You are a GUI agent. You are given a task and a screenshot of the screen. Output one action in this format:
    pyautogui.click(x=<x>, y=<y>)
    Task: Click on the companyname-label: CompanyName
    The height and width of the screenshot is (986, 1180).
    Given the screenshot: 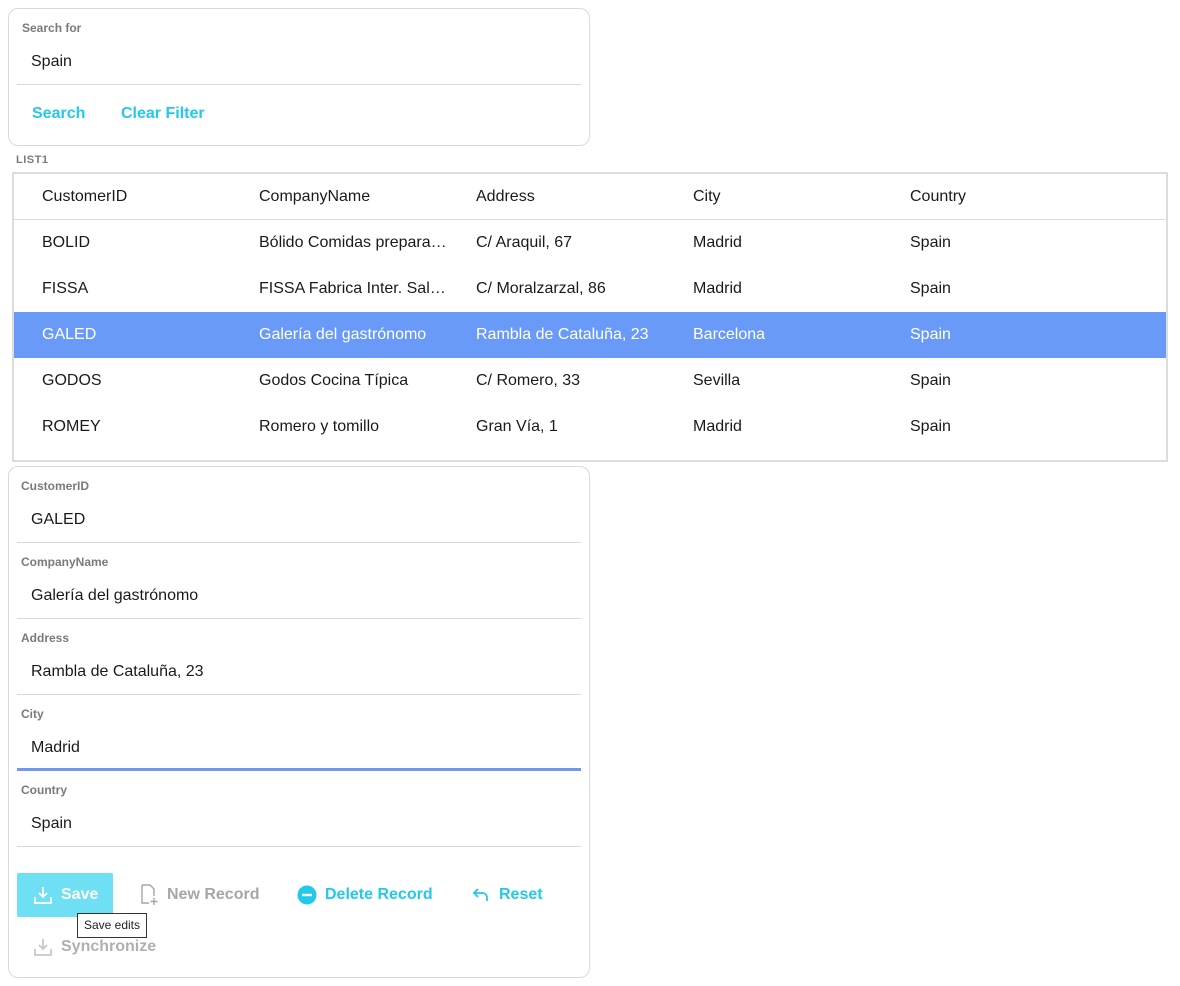 What is the action you would take?
    pyautogui.click(x=65, y=562)
    